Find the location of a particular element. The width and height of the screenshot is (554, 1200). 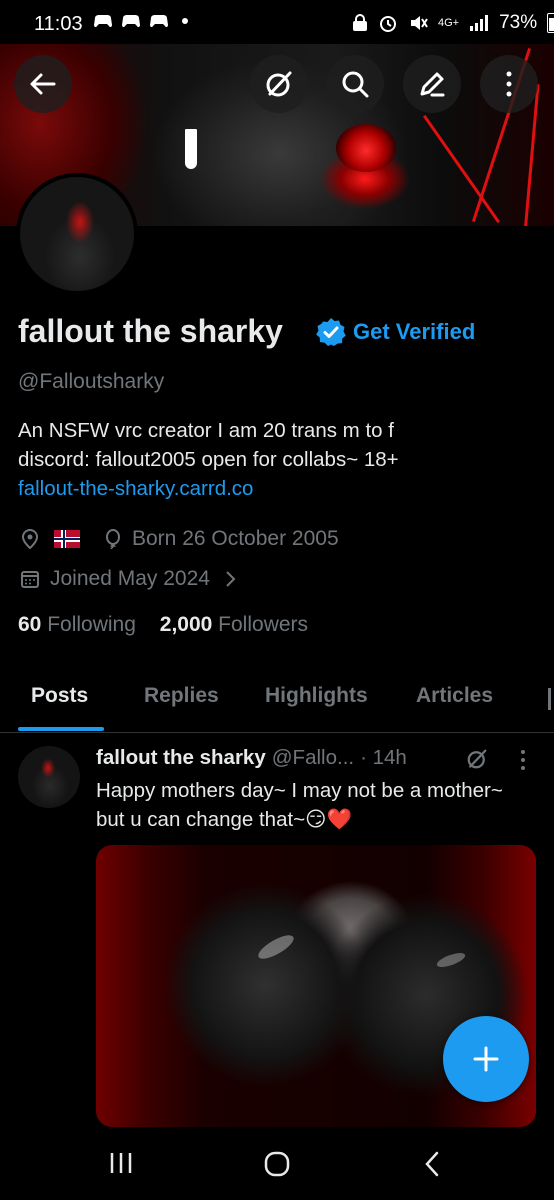

post-time: · 14h is located at coordinates (383, 757).